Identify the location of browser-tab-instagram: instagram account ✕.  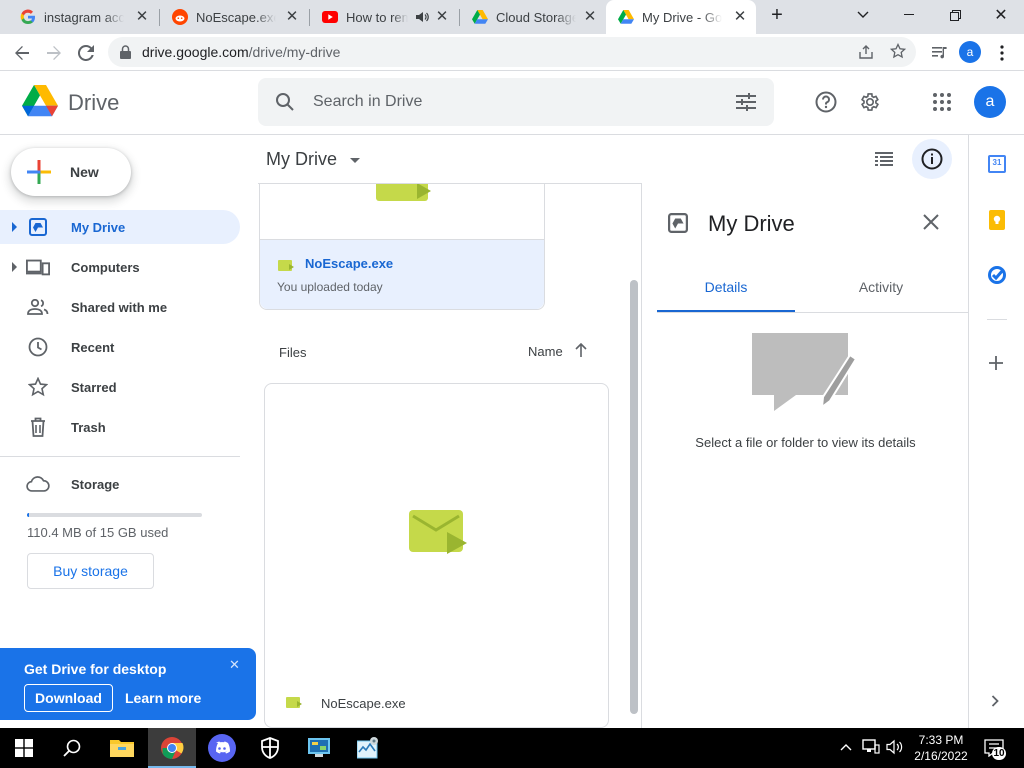
(83, 17).